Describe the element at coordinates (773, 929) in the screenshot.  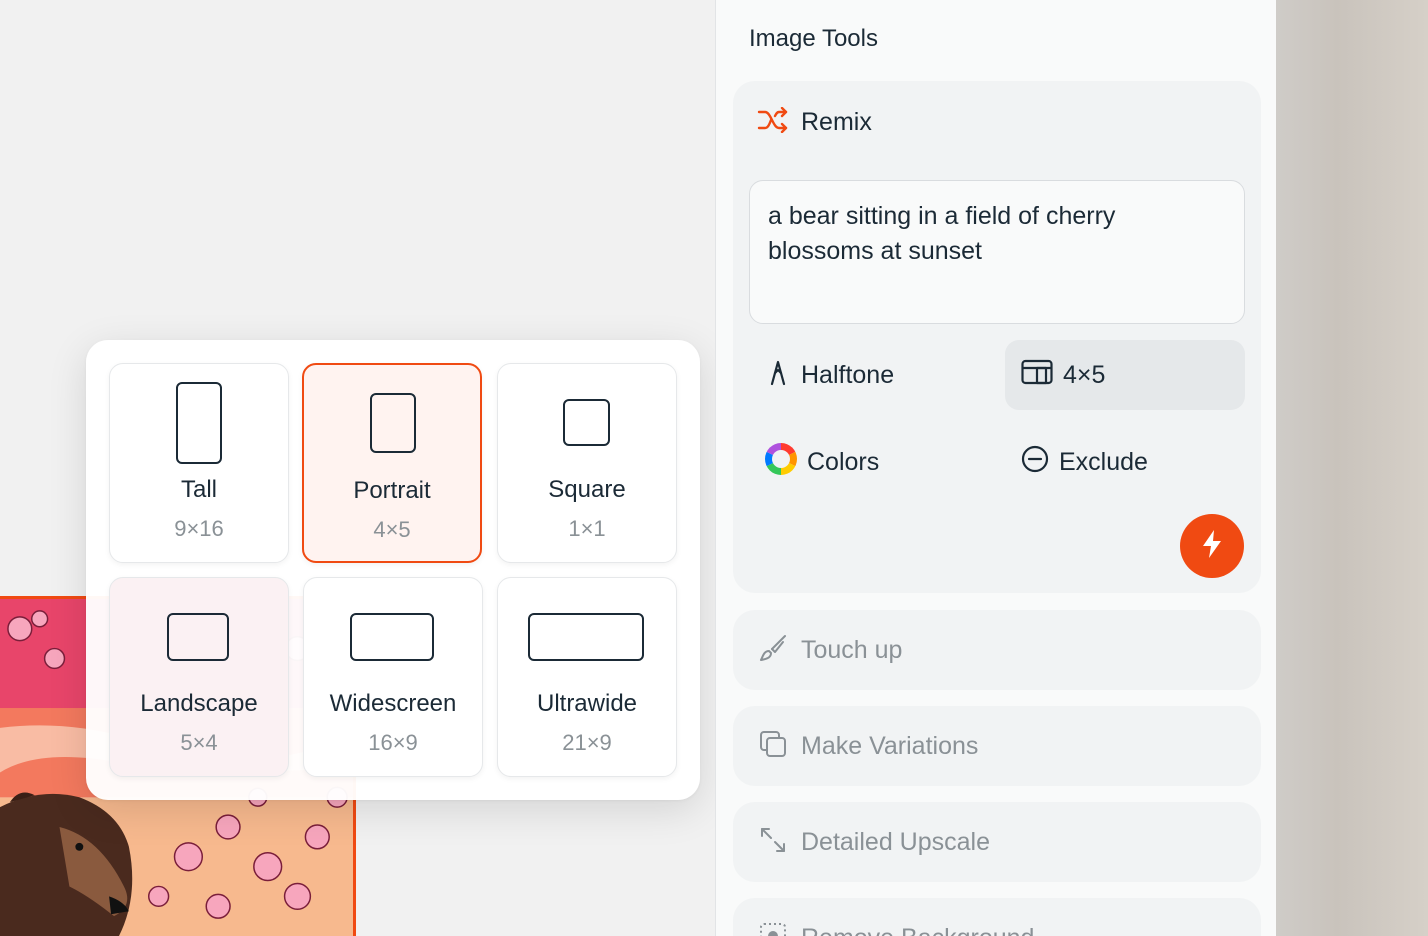
I see `remove-background-icon` at that location.